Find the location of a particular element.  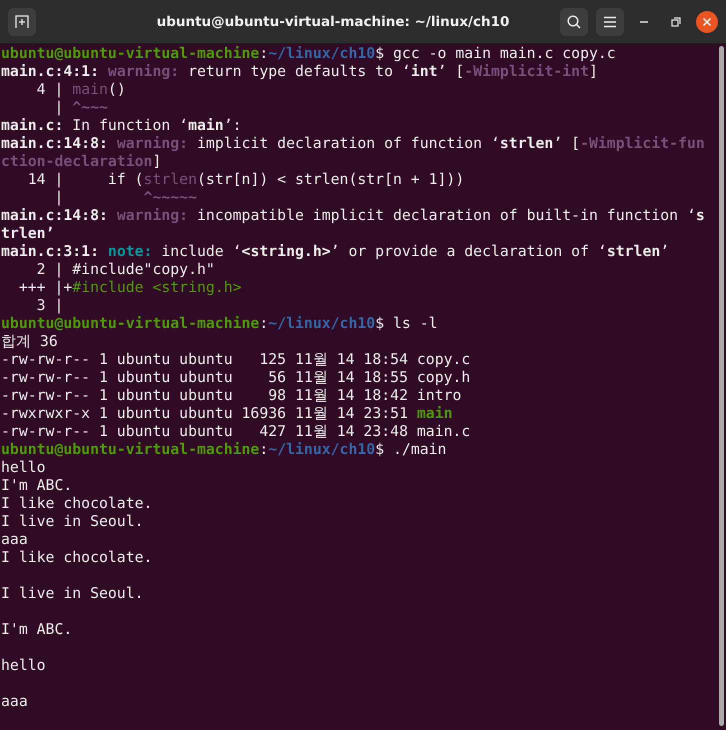

terminal-line: 2 | #include"copy.h" is located at coordinates (126, 270).